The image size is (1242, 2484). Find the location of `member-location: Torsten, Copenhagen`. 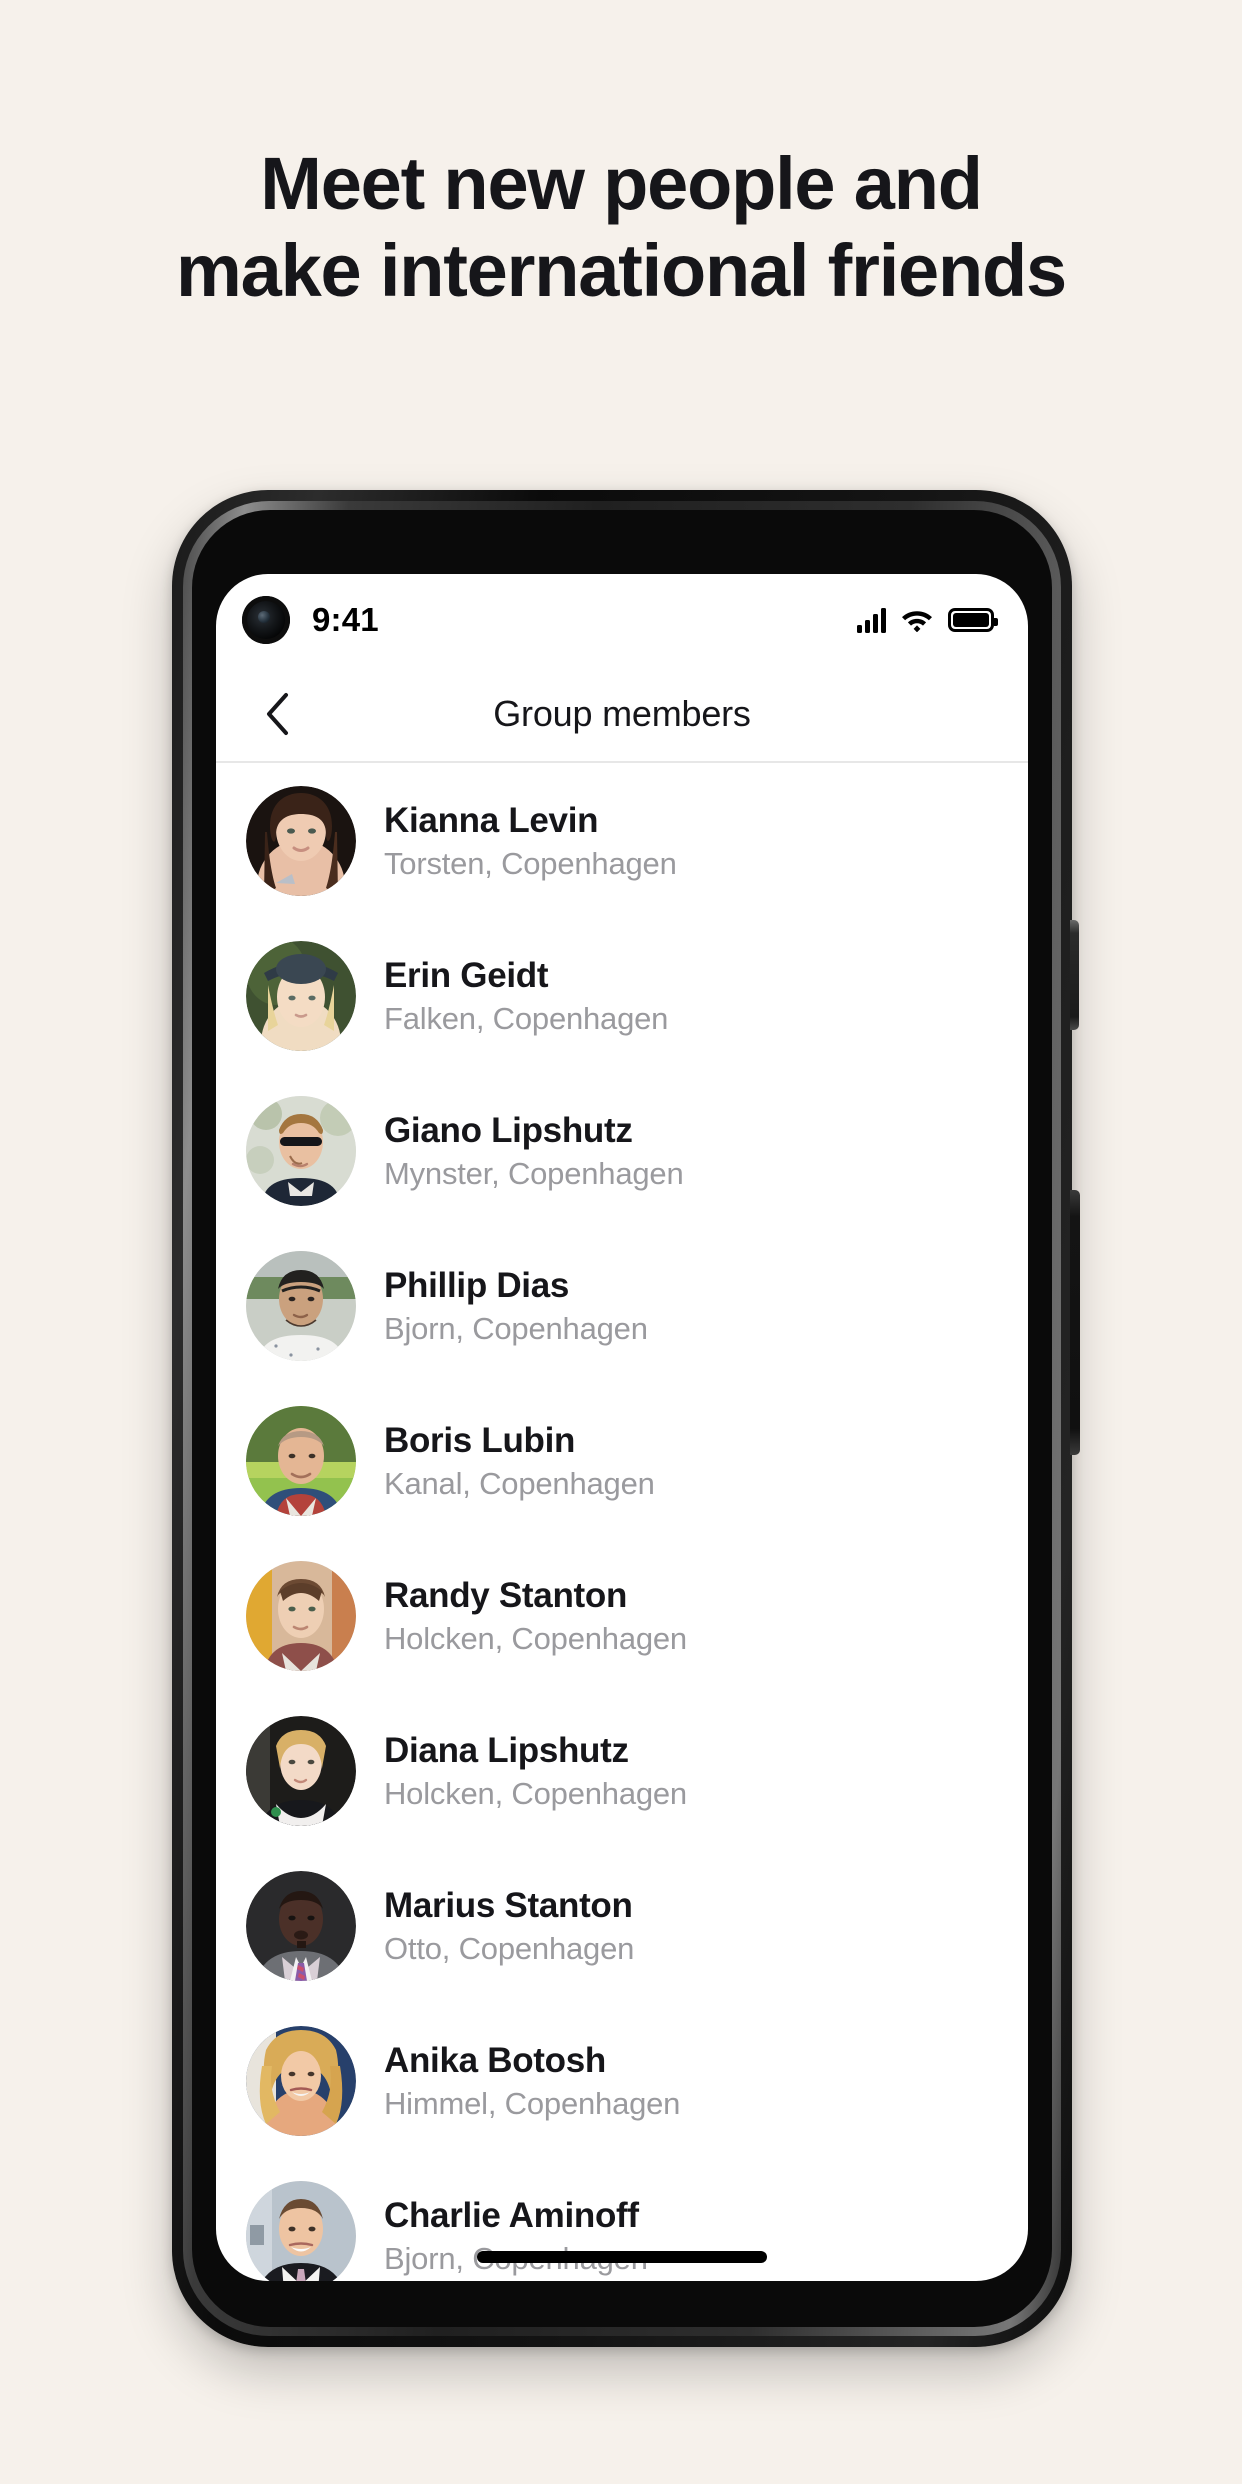

member-location: Torsten, Copenhagen is located at coordinates (530, 863).